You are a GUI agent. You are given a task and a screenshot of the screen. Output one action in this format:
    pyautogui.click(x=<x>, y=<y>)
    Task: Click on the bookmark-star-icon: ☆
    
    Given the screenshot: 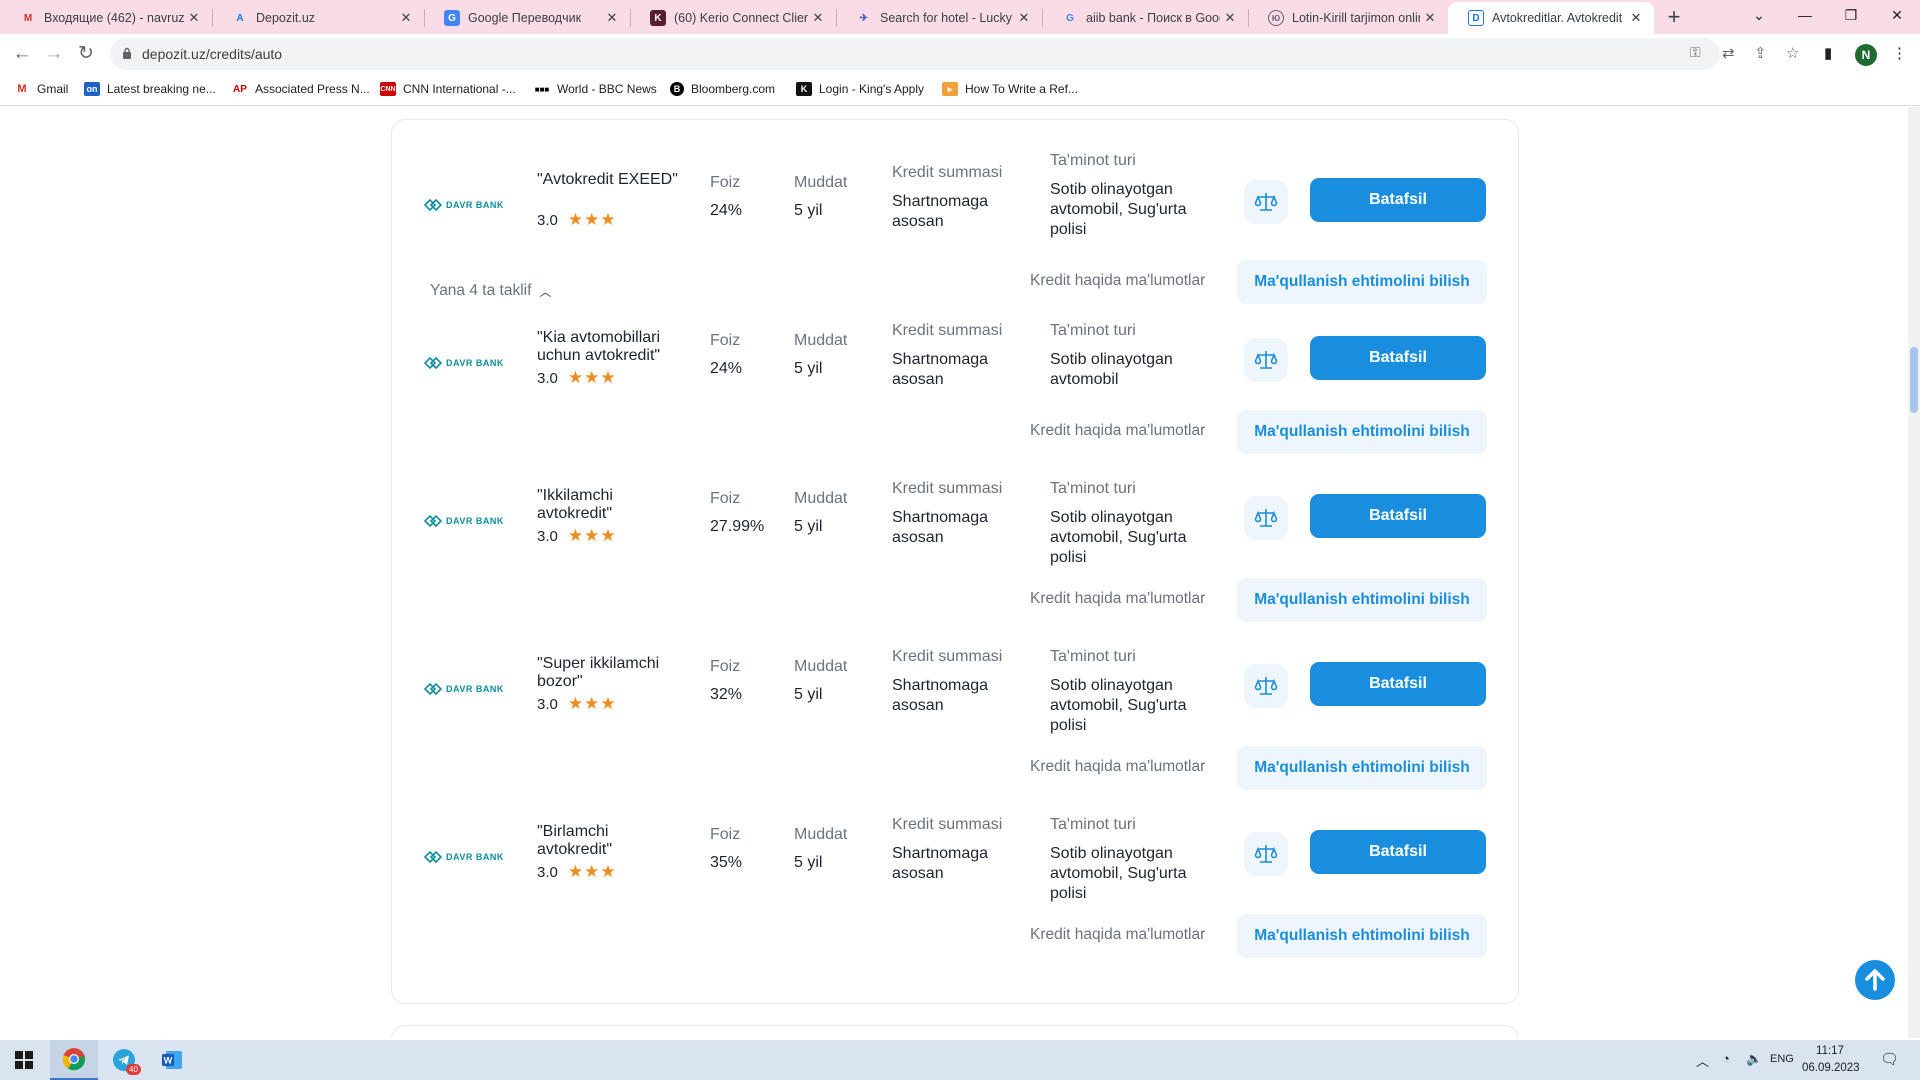 What is the action you would take?
    pyautogui.click(x=1792, y=53)
    